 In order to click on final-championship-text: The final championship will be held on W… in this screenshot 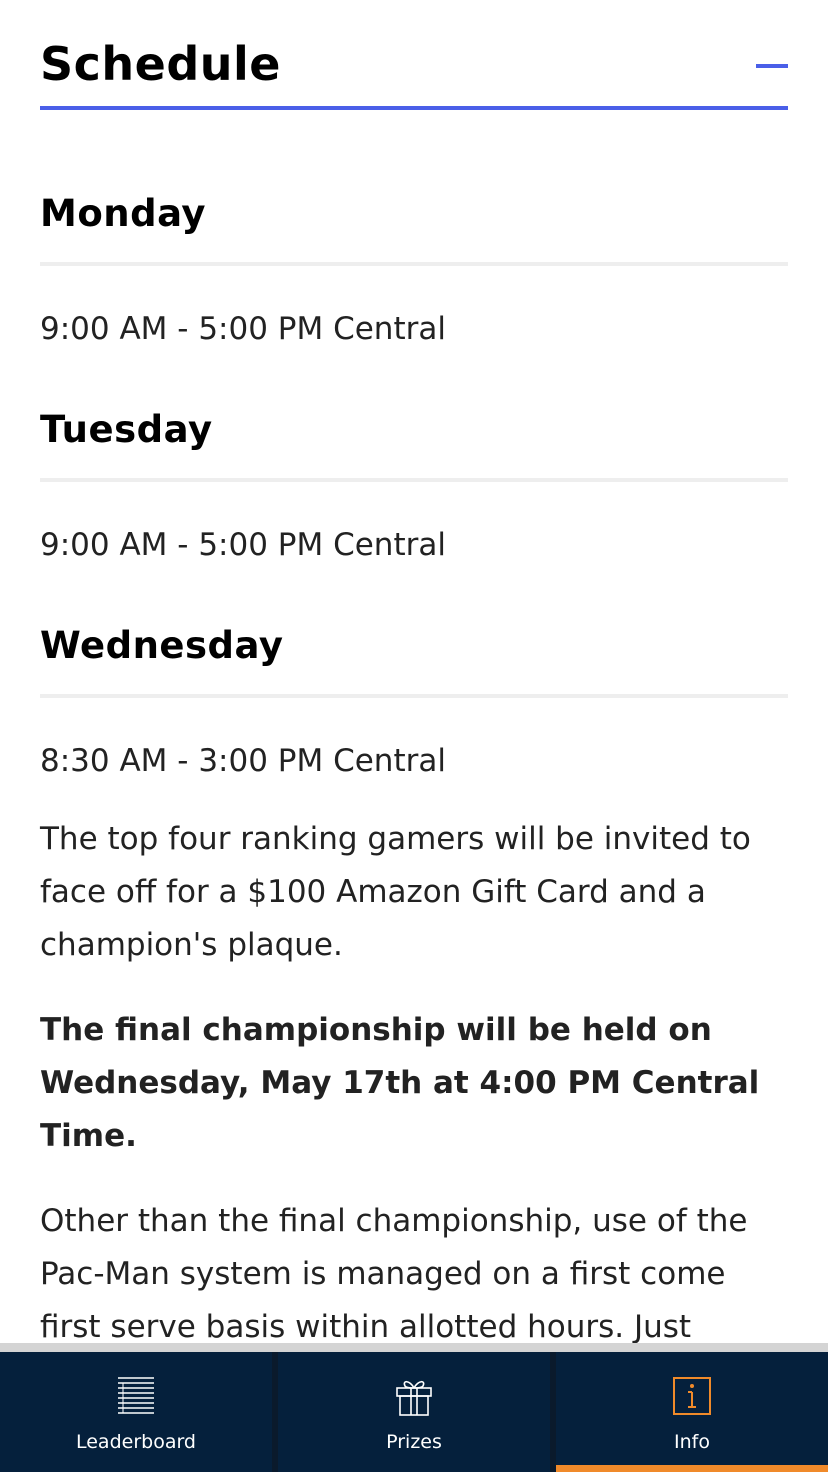, I will do `click(400, 1083)`.